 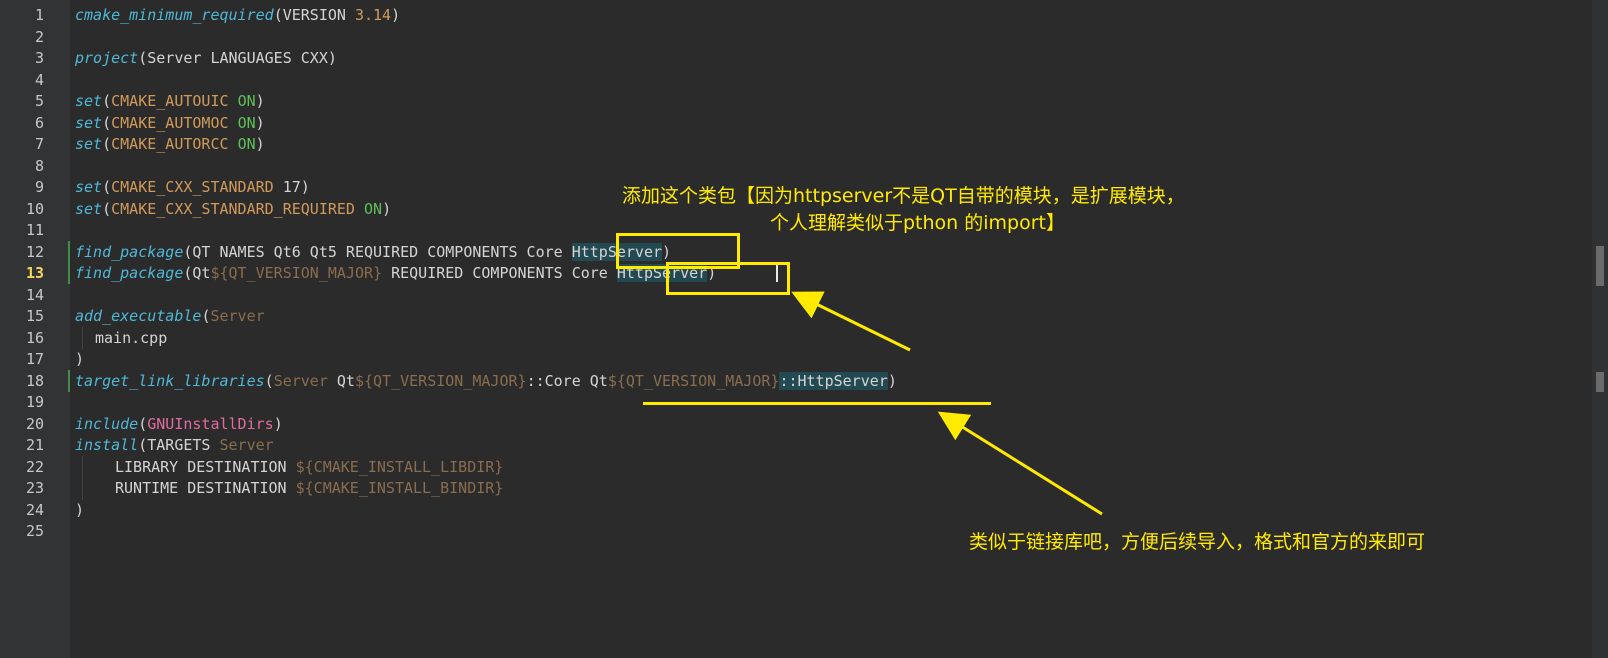 What do you see at coordinates (373, 15) in the screenshot?
I see `code-token: 3.14` at bounding box center [373, 15].